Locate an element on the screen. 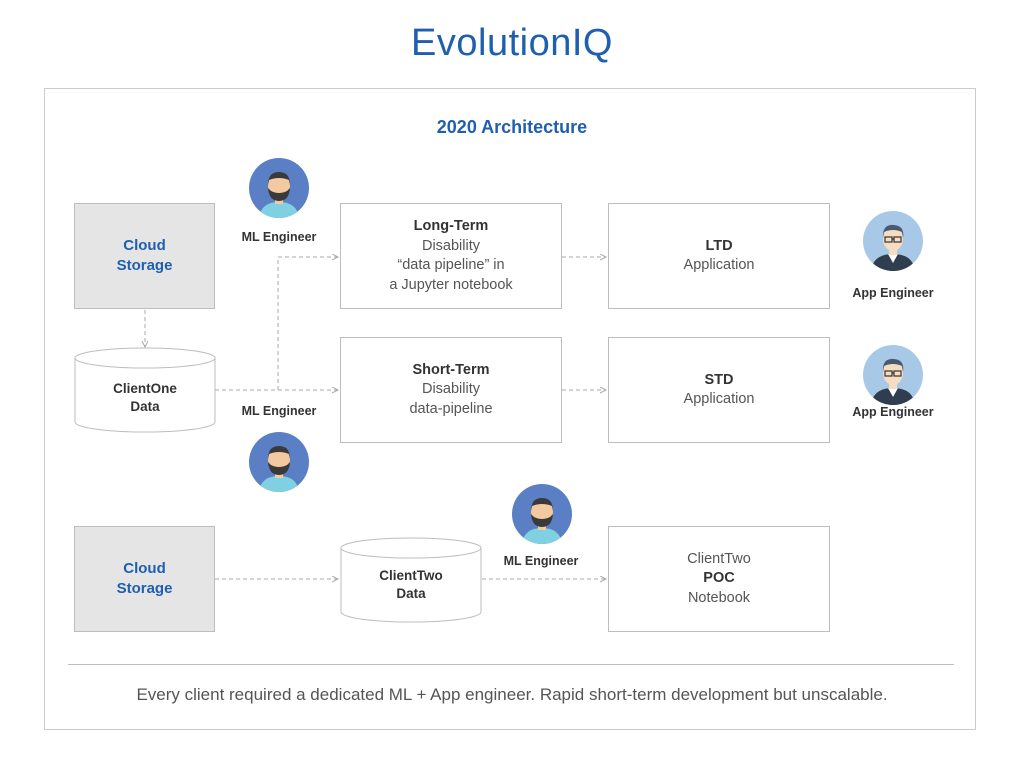 The height and width of the screenshot is (768, 1024). std-application-box: STD Application is located at coordinates (719, 390).